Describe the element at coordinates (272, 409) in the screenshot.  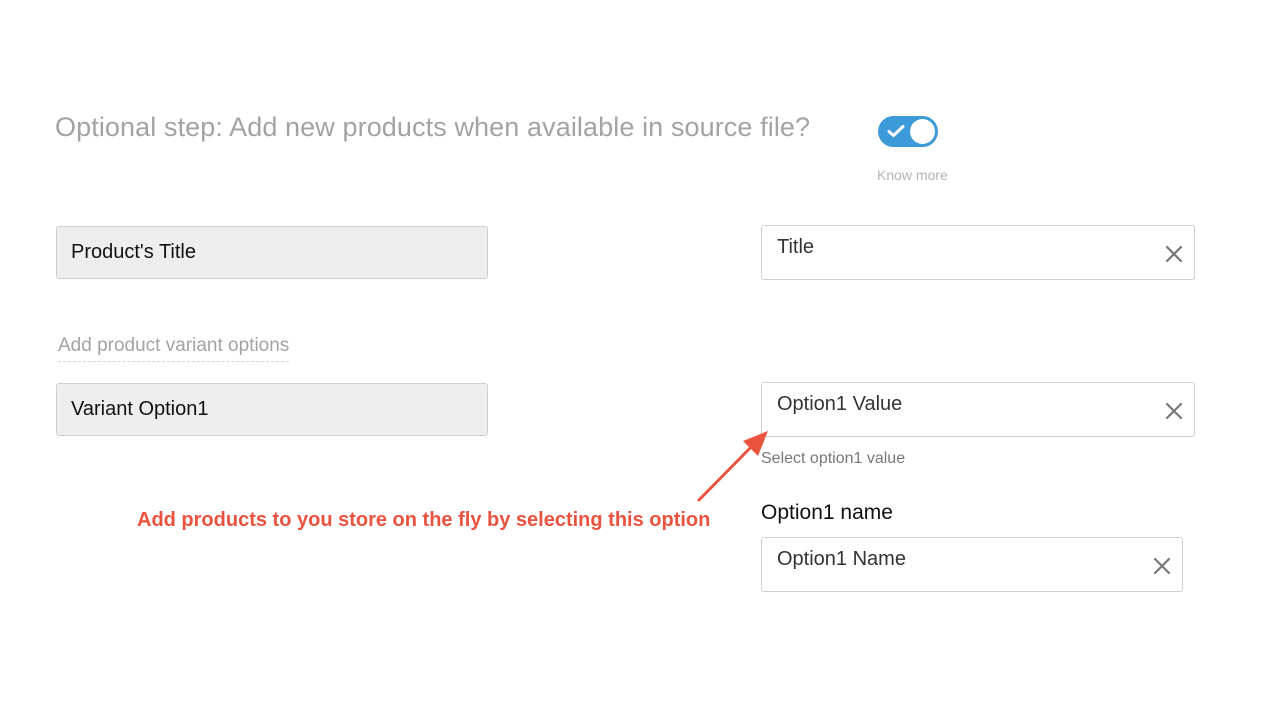
I see `source-field-variant-option1: Variant Option1` at that location.